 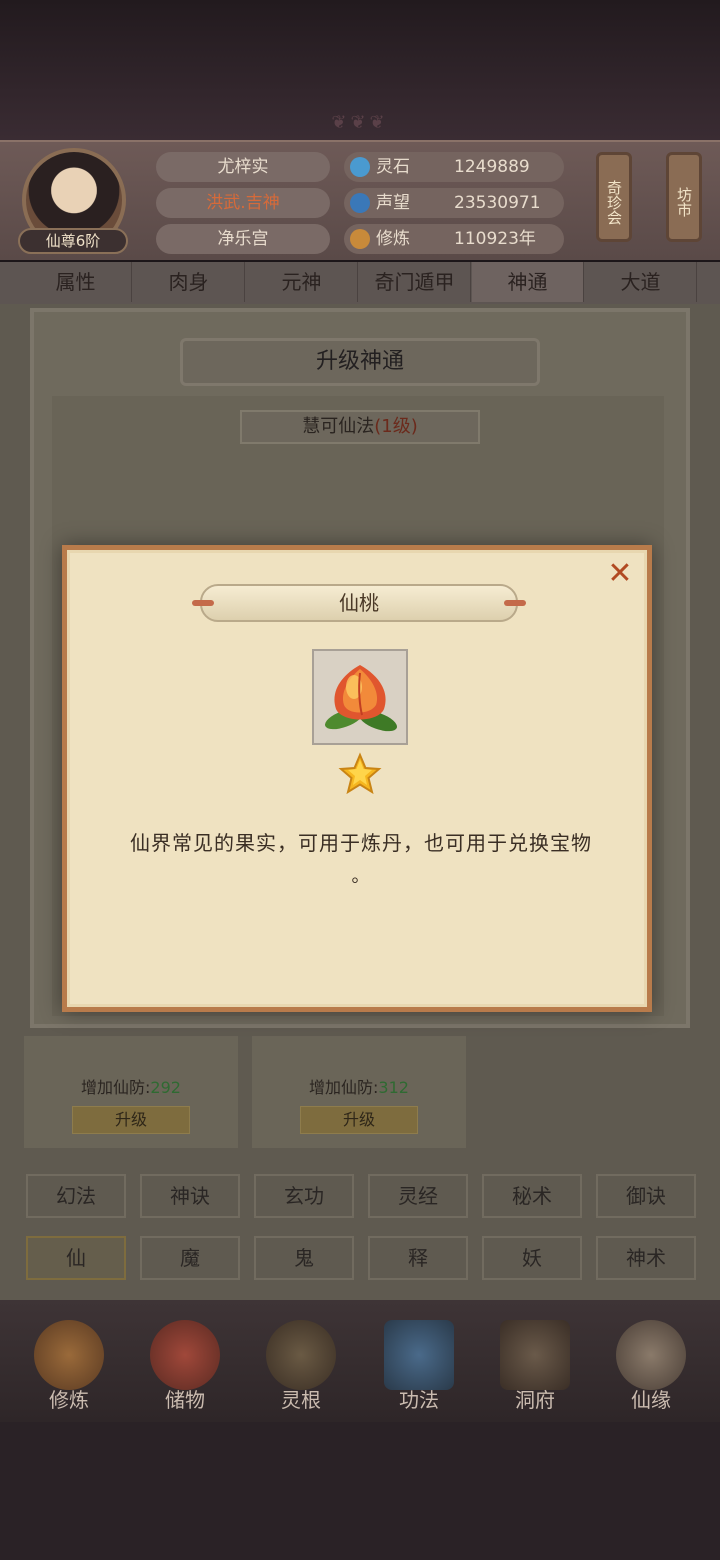 What do you see at coordinates (361, 860) in the screenshot?
I see `item-description: 仙界常见的果实，可用于炼丹，也可用于兑换宝物 。` at bounding box center [361, 860].